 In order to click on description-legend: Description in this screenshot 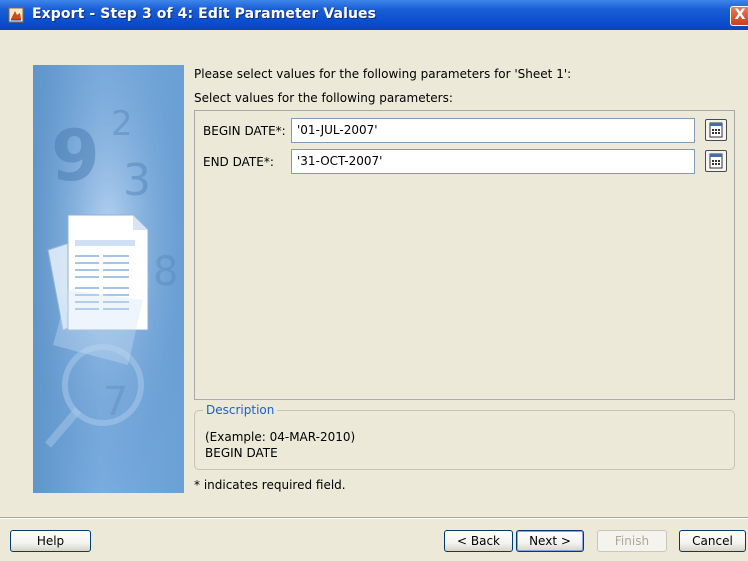, I will do `click(240, 410)`.